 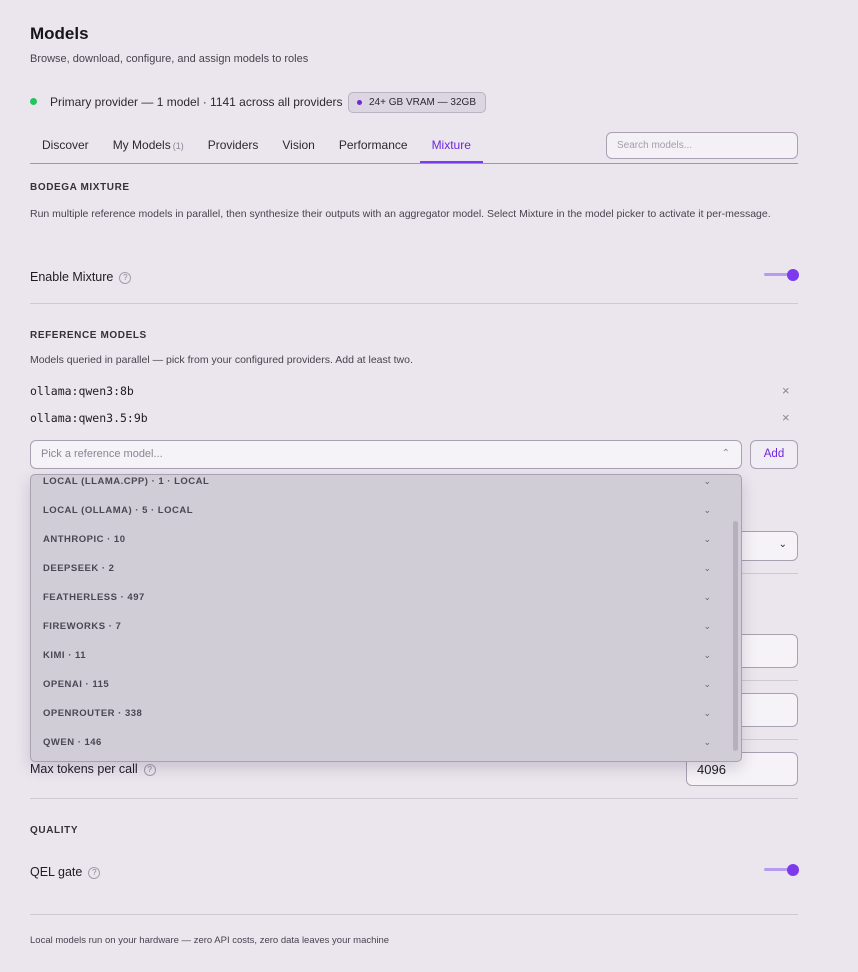 I want to click on provider-group-label: DEEPSEEK · 2, so click(x=79, y=568).